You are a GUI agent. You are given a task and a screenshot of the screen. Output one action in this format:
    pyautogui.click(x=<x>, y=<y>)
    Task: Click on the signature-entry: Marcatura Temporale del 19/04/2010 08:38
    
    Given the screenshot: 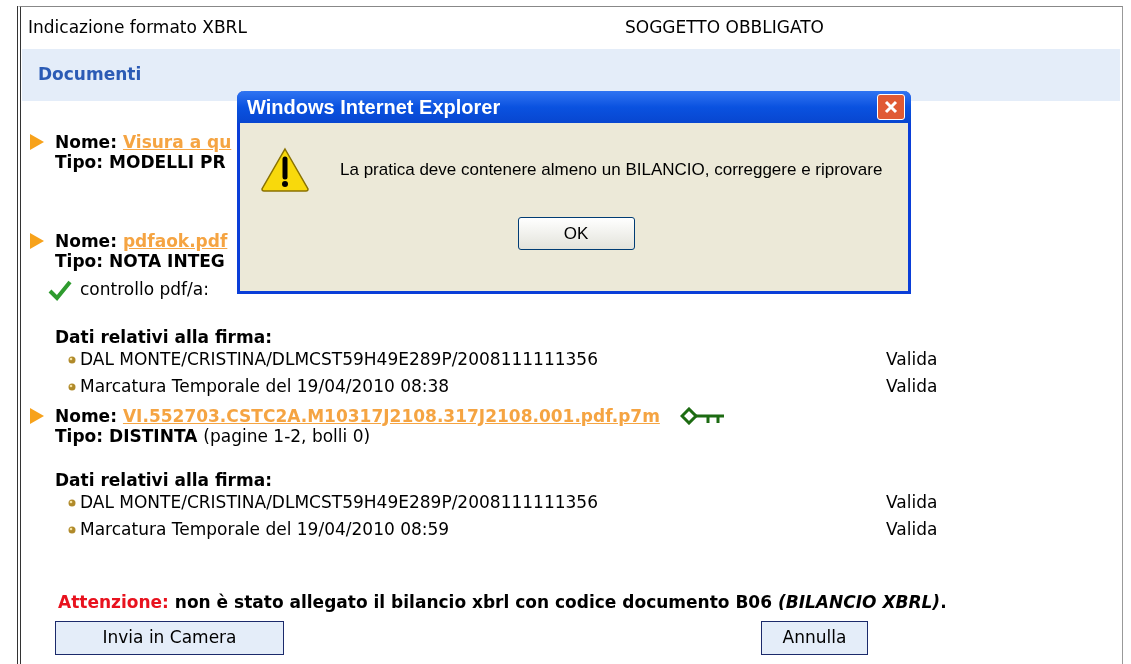 What is the action you would take?
    pyautogui.click(x=265, y=387)
    